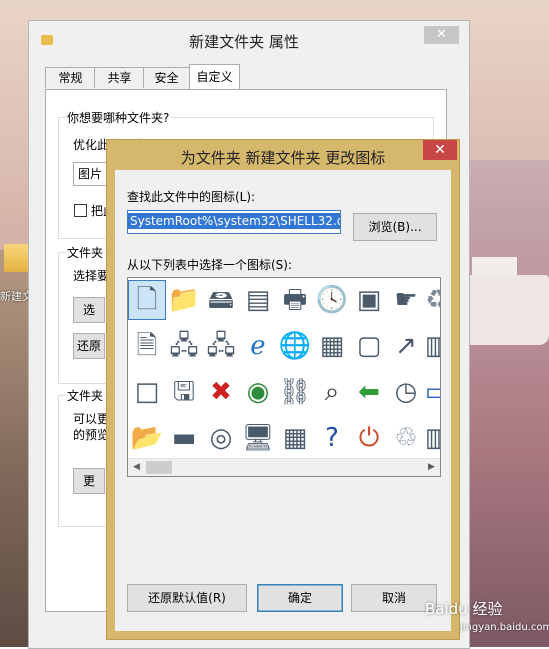 The height and width of the screenshot is (649, 549). What do you see at coordinates (214, 76) in the screenshot?
I see `tab-customize: 自定义` at bounding box center [214, 76].